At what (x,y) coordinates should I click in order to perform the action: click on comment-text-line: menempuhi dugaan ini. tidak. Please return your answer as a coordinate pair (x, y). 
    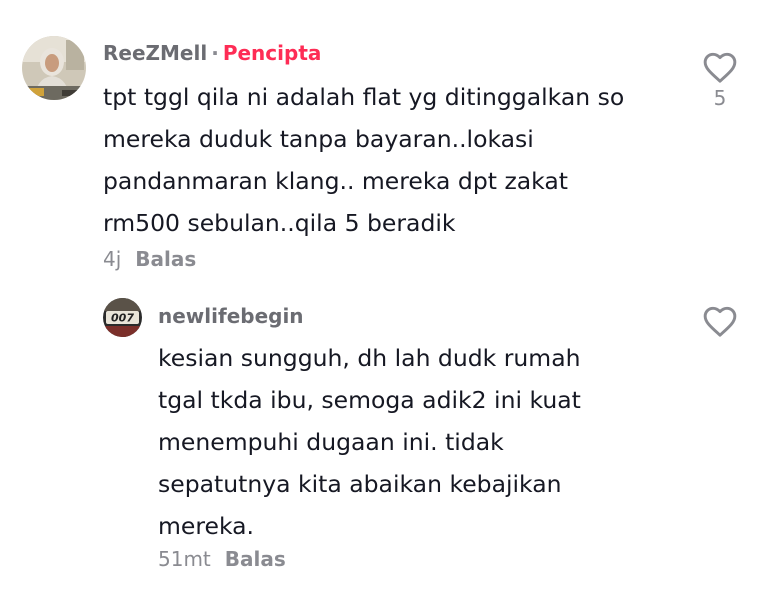
    Looking at the image, I should click on (331, 442).